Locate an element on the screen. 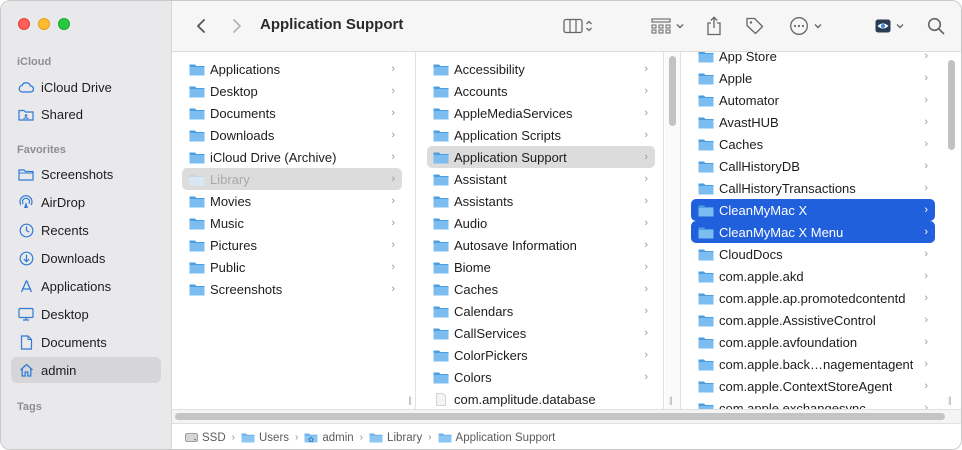  list-item: com.apple.back…nagementagent › is located at coordinates (813, 364).